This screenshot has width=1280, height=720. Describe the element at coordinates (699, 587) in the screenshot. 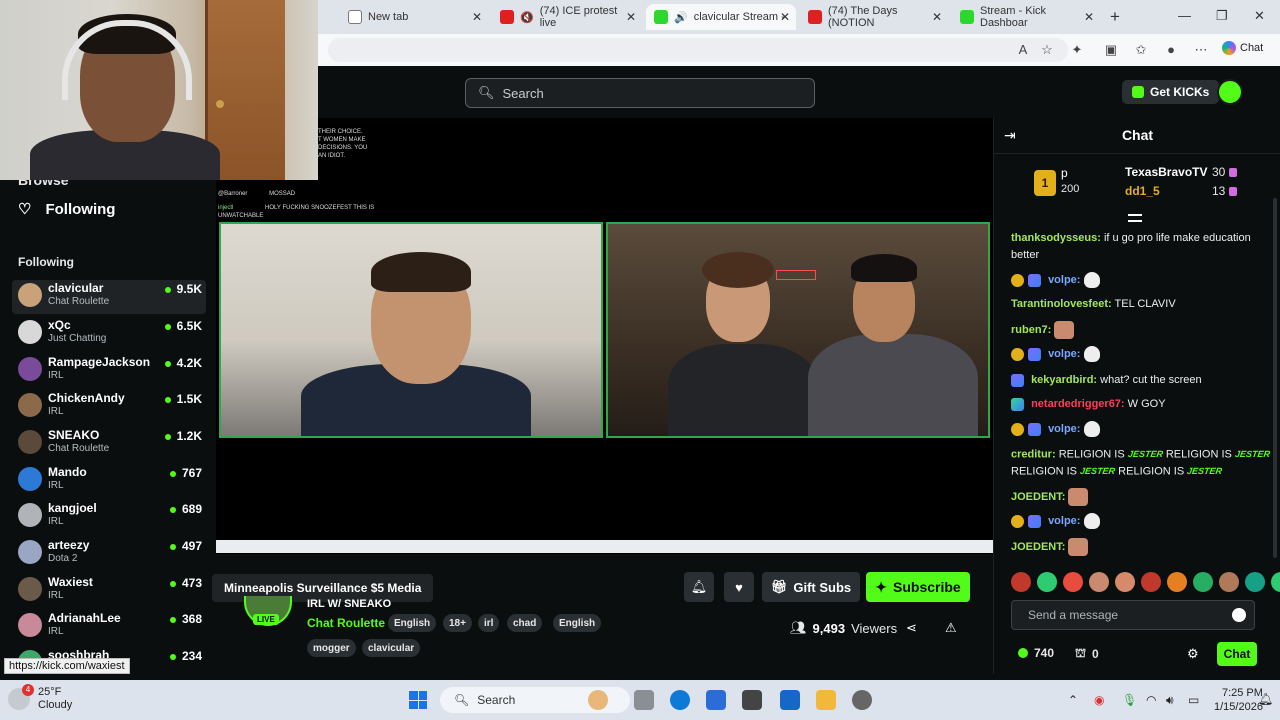

I see `notification-bell-button: 🔔︎` at that location.